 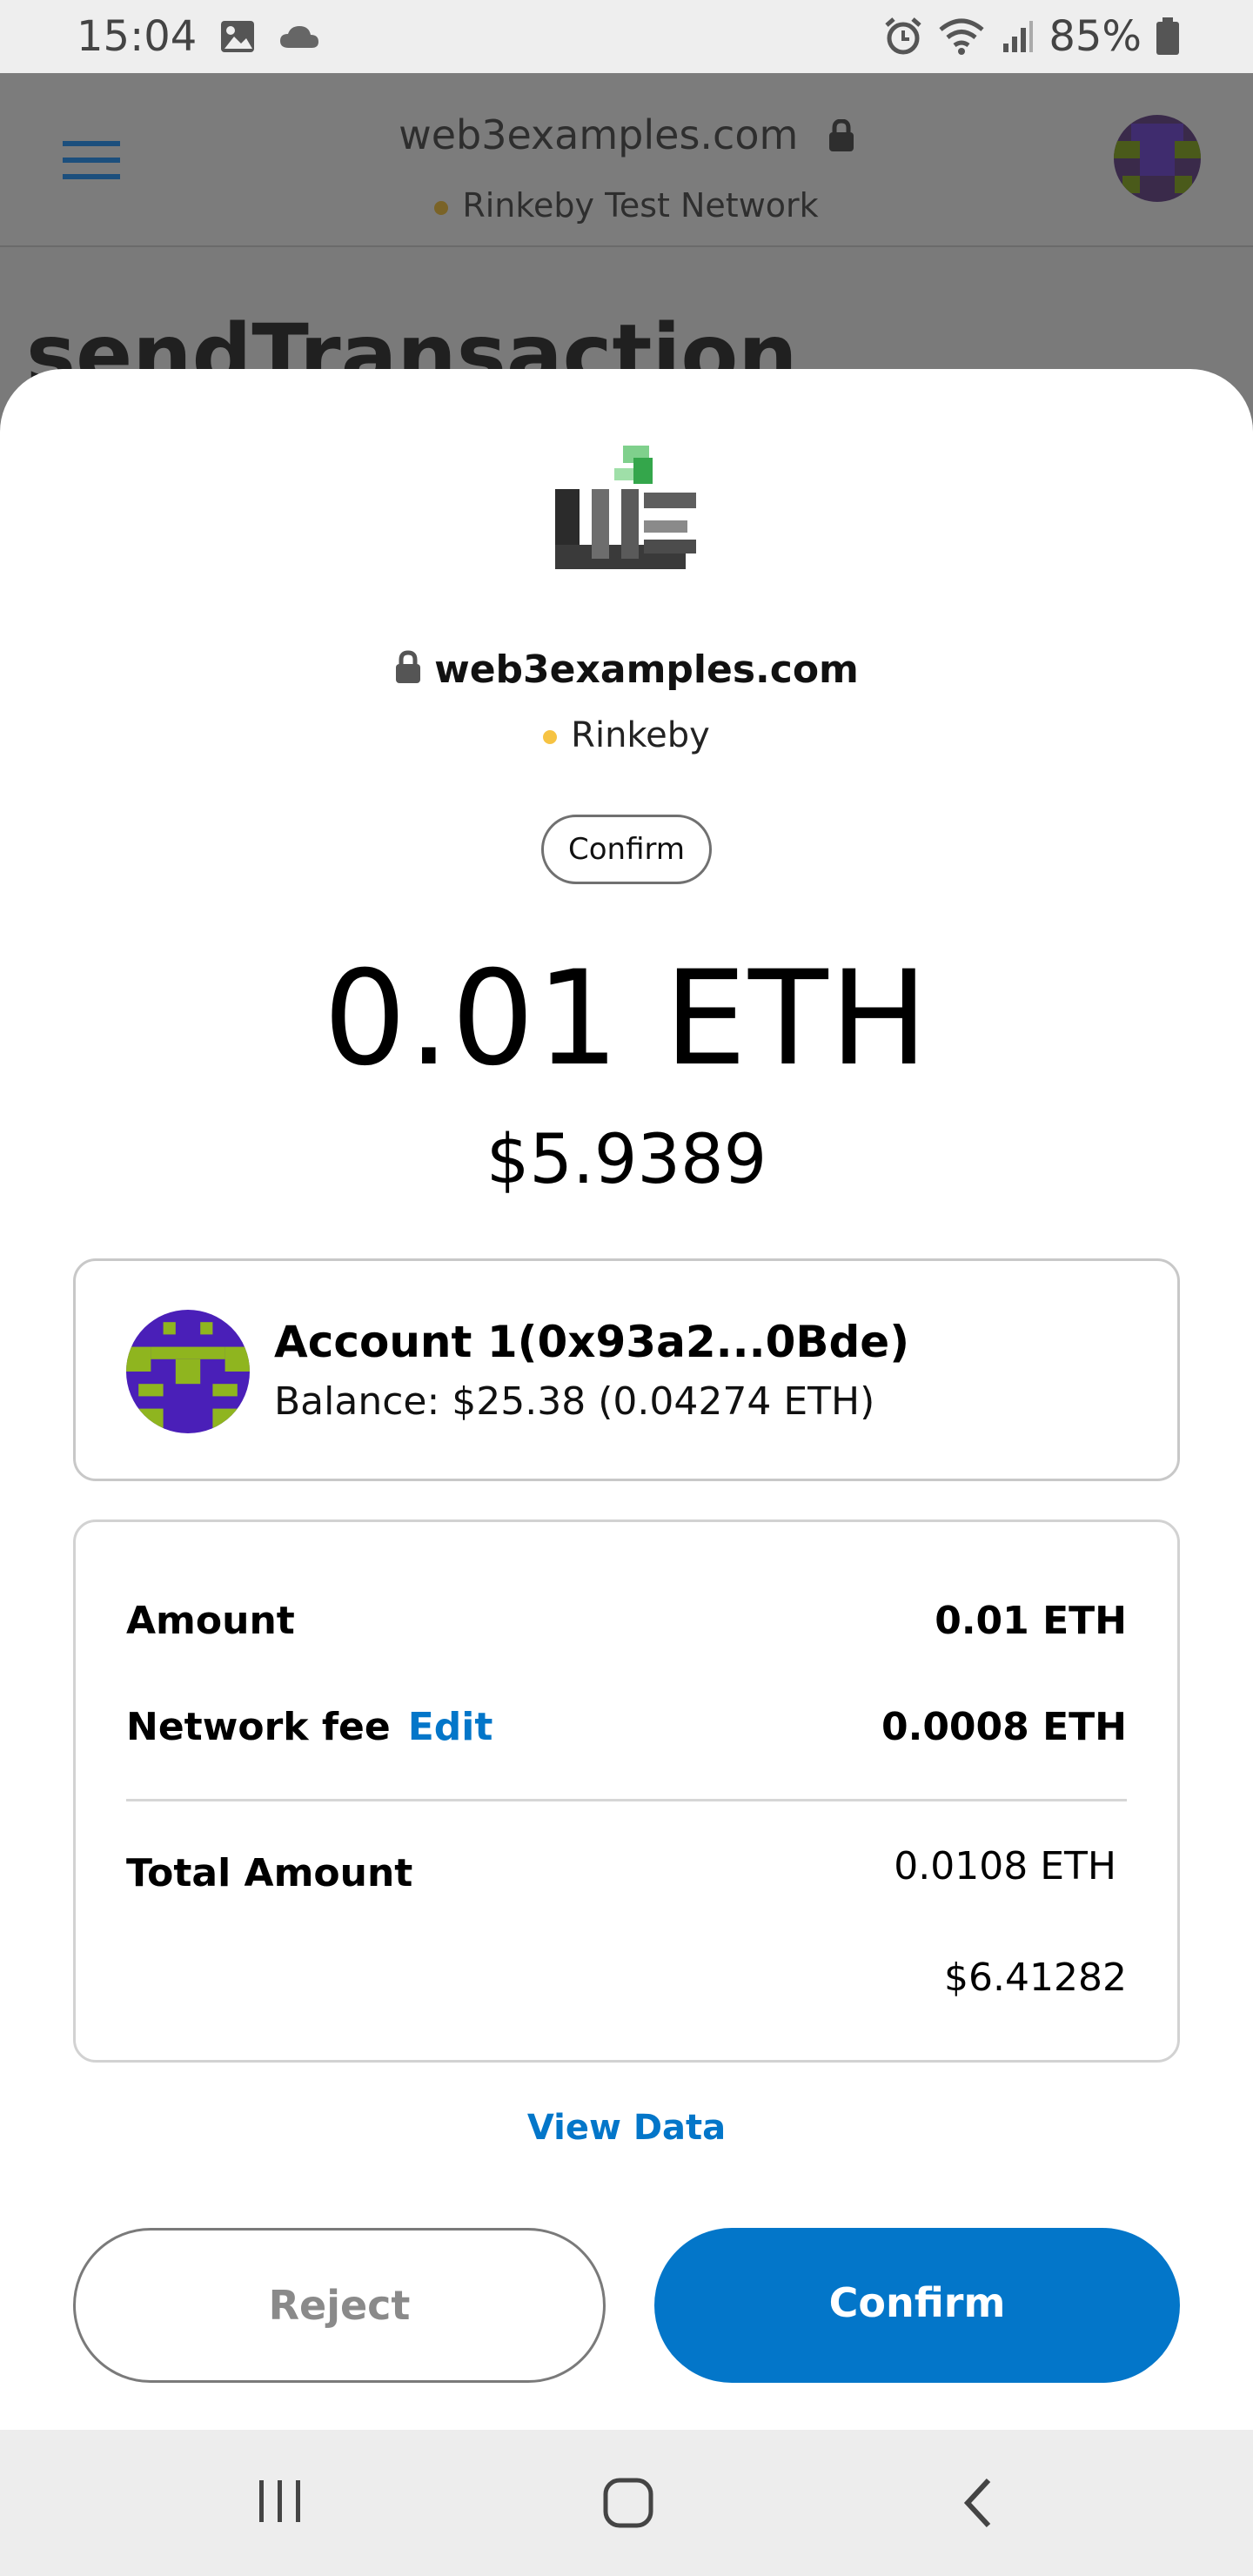 I want to click on chain-indicator: Rinkeby, so click(x=626, y=735).